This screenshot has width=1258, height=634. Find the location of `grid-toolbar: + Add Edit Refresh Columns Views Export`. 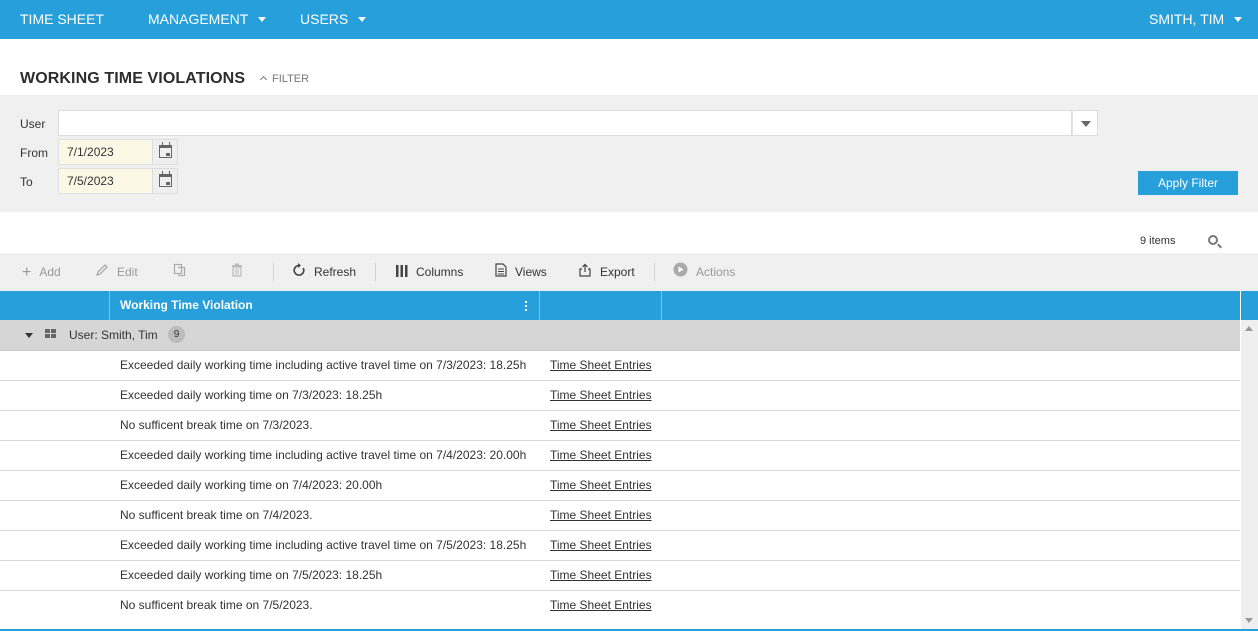

grid-toolbar: + Add Edit Refresh Columns Views Export is located at coordinates (629, 272).